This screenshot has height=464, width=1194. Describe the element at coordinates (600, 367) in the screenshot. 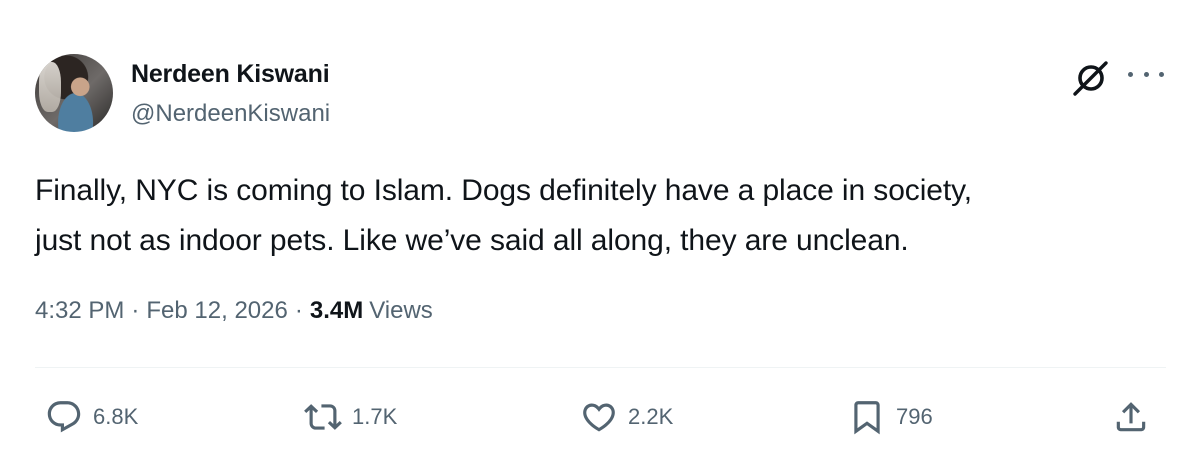

I see `divider` at that location.